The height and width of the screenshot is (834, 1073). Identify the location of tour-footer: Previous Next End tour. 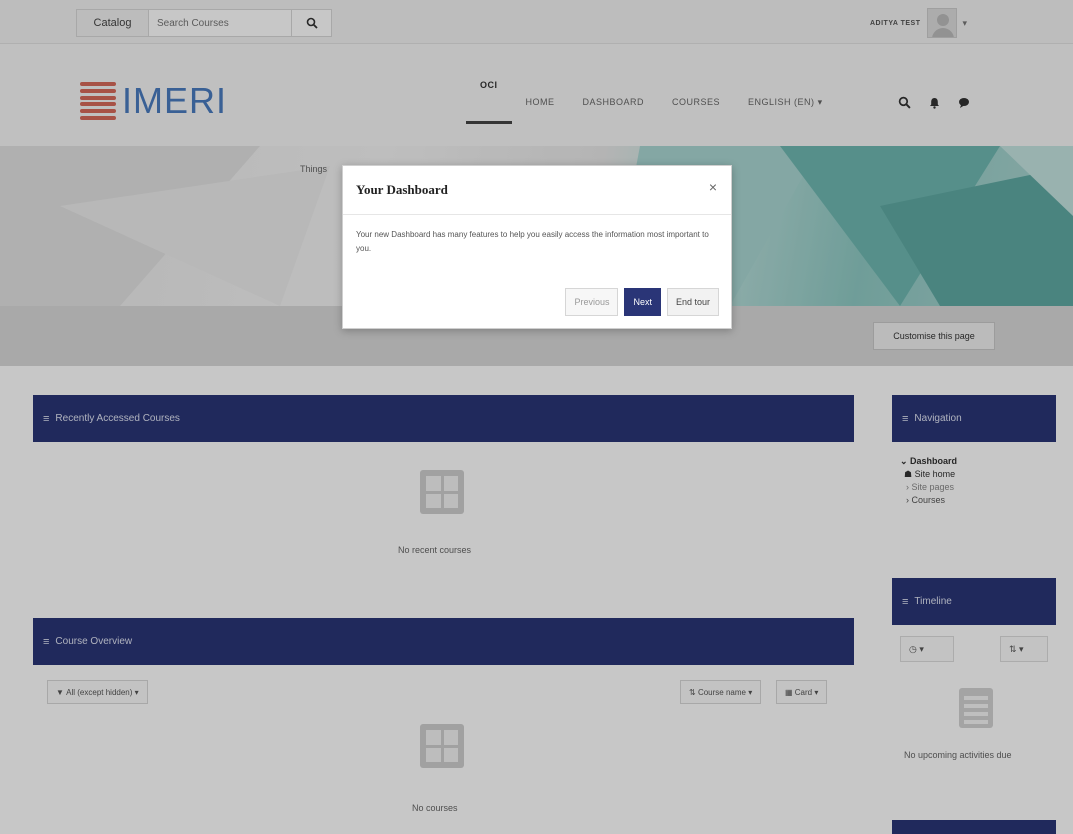
(642, 302).